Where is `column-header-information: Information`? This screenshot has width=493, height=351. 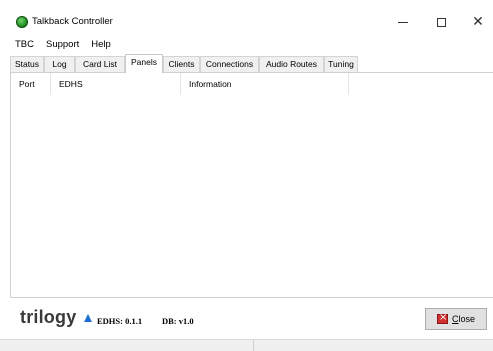 column-header-information: Information is located at coordinates (265, 84).